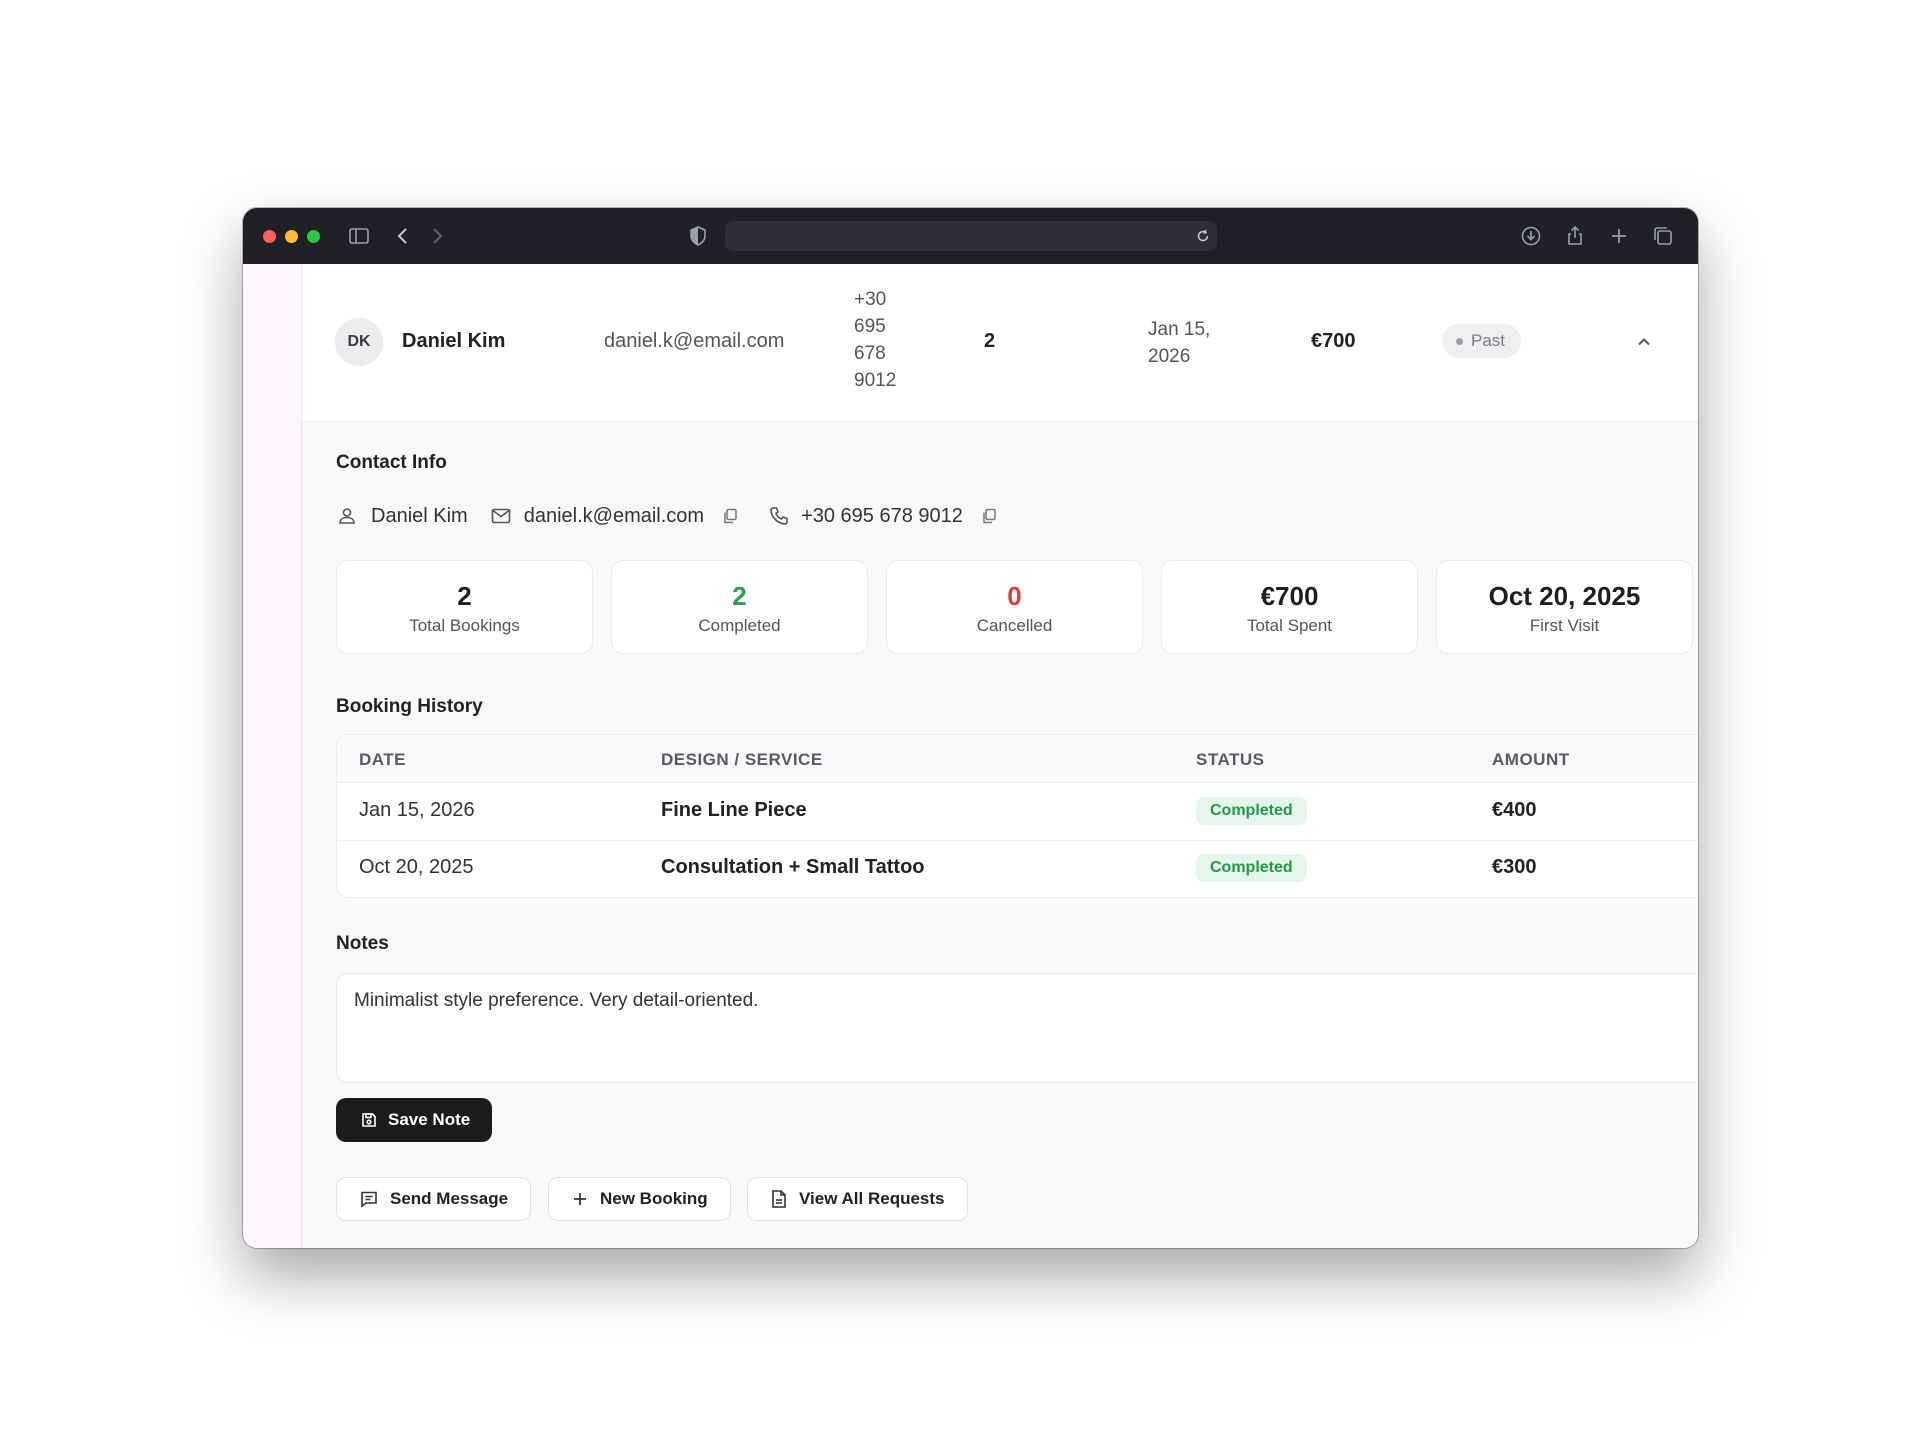 The height and width of the screenshot is (1440, 1920). I want to click on stat-card: Oct 20, 2025 First Visit, so click(1564, 607).